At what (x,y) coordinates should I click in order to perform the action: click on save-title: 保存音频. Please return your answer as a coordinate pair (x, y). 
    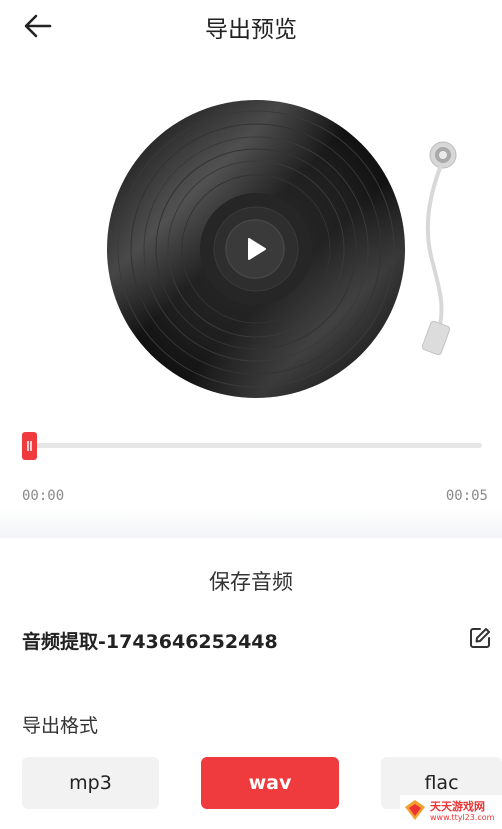
    Looking at the image, I should click on (251, 582).